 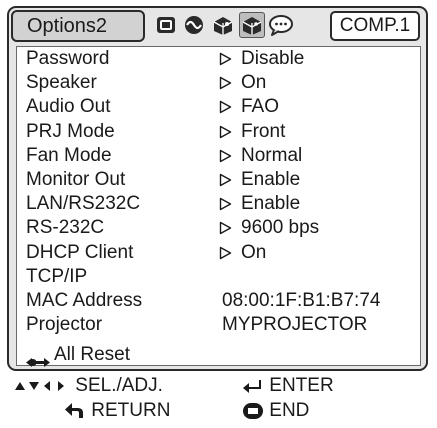 I want to click on fine-sync-icon, so click(x=194, y=25).